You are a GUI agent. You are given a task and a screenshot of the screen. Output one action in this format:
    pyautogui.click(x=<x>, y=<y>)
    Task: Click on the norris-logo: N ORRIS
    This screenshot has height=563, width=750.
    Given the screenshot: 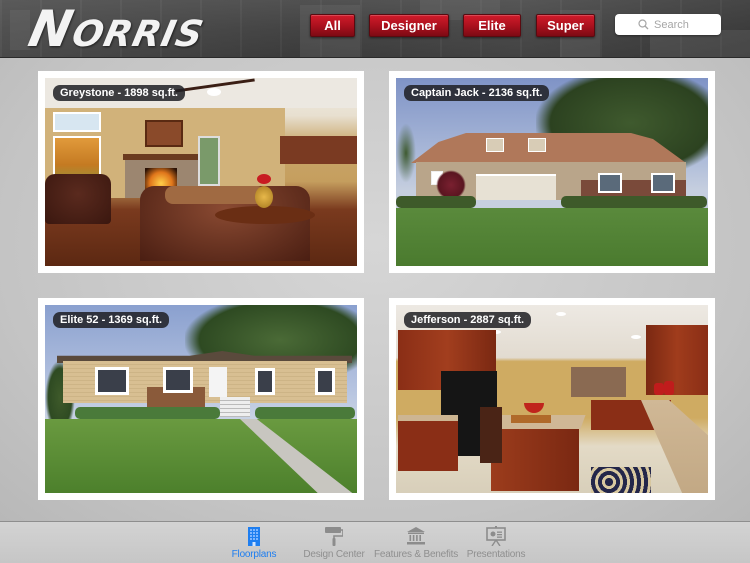 What is the action you would take?
    pyautogui.click(x=117, y=28)
    